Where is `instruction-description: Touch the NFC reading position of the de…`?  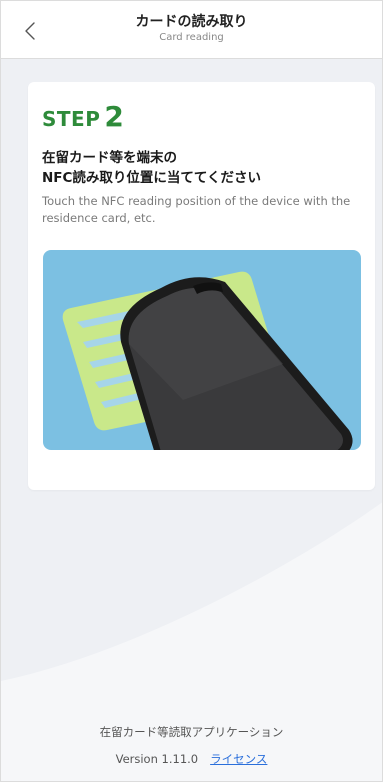 instruction-description: Touch the NFC reading position of the de… is located at coordinates (196, 209).